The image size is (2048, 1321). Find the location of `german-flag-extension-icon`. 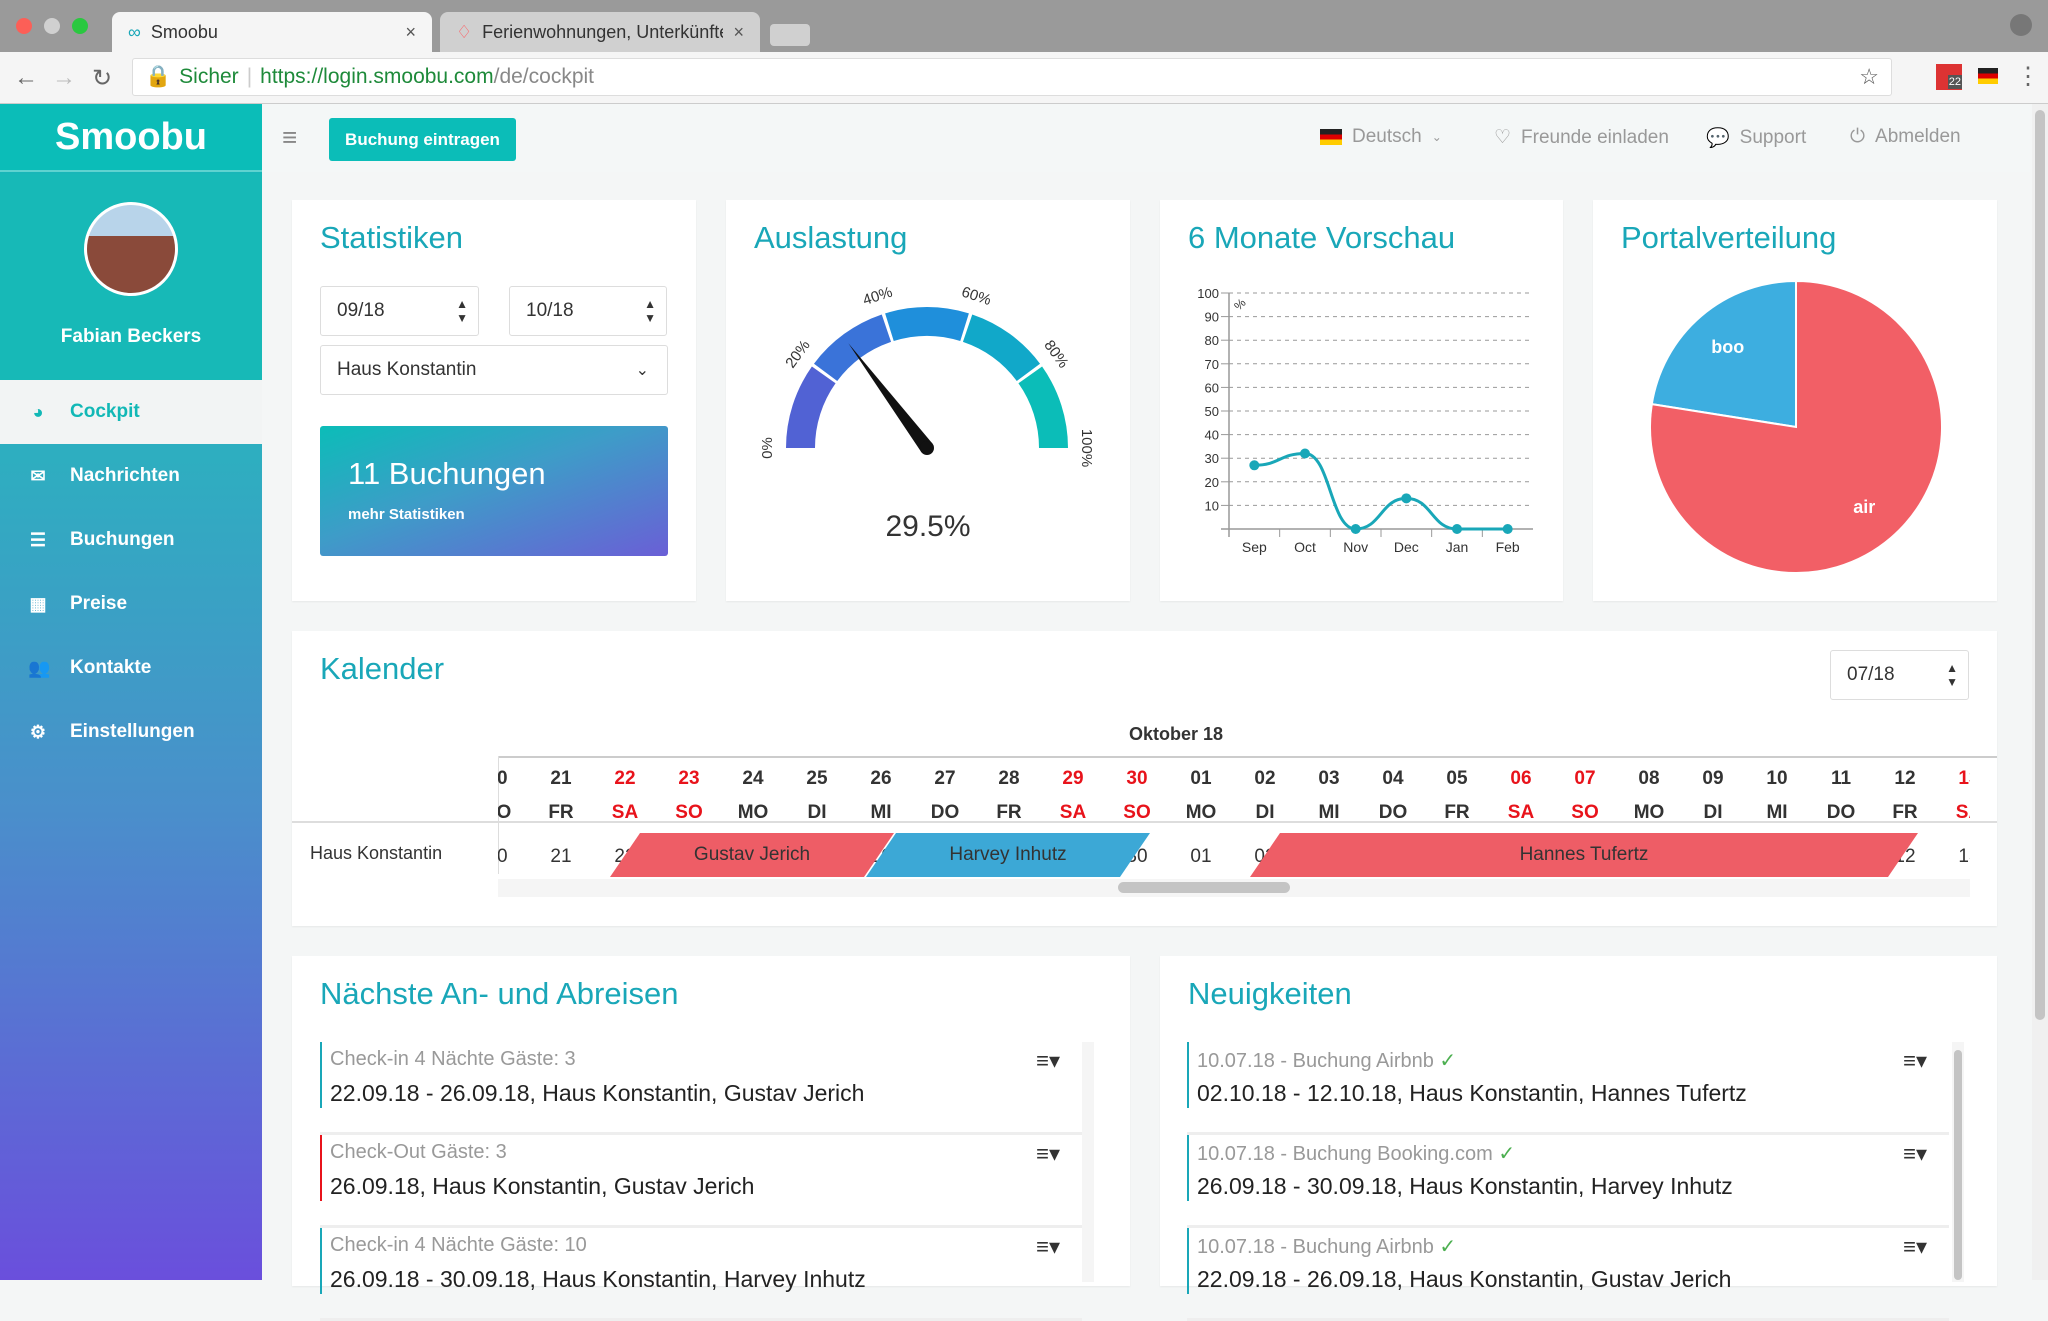

german-flag-extension-icon is located at coordinates (1988, 76).